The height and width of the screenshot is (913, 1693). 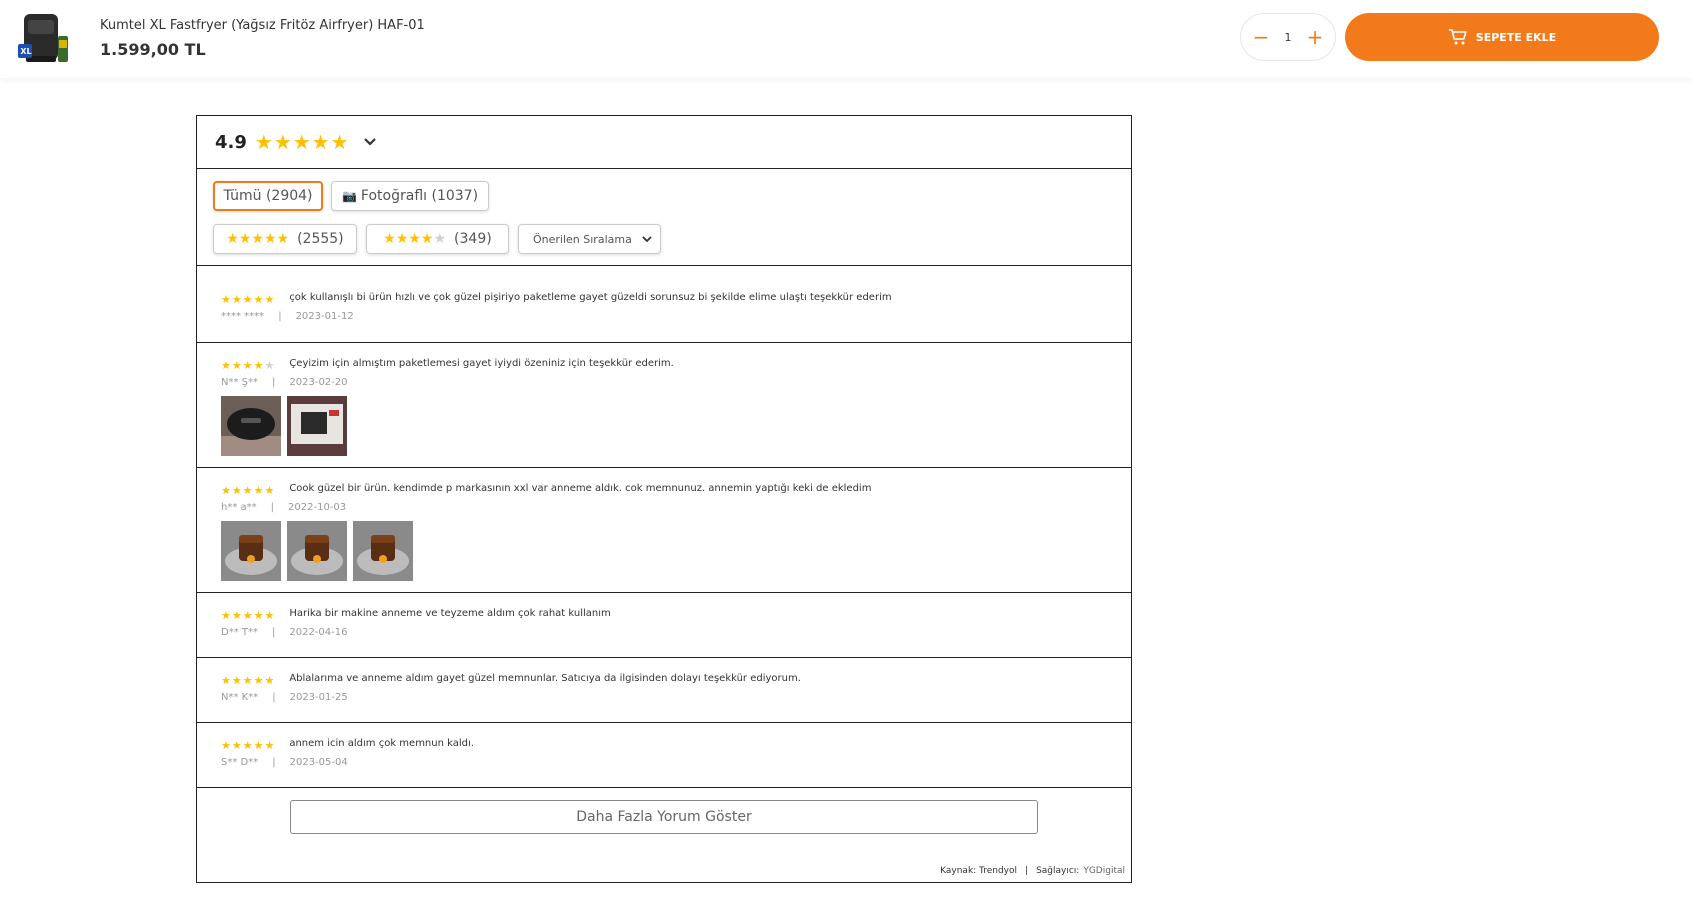 I want to click on filter-photos-button: 📷 Fotoğraflı (1037), so click(x=410, y=196).